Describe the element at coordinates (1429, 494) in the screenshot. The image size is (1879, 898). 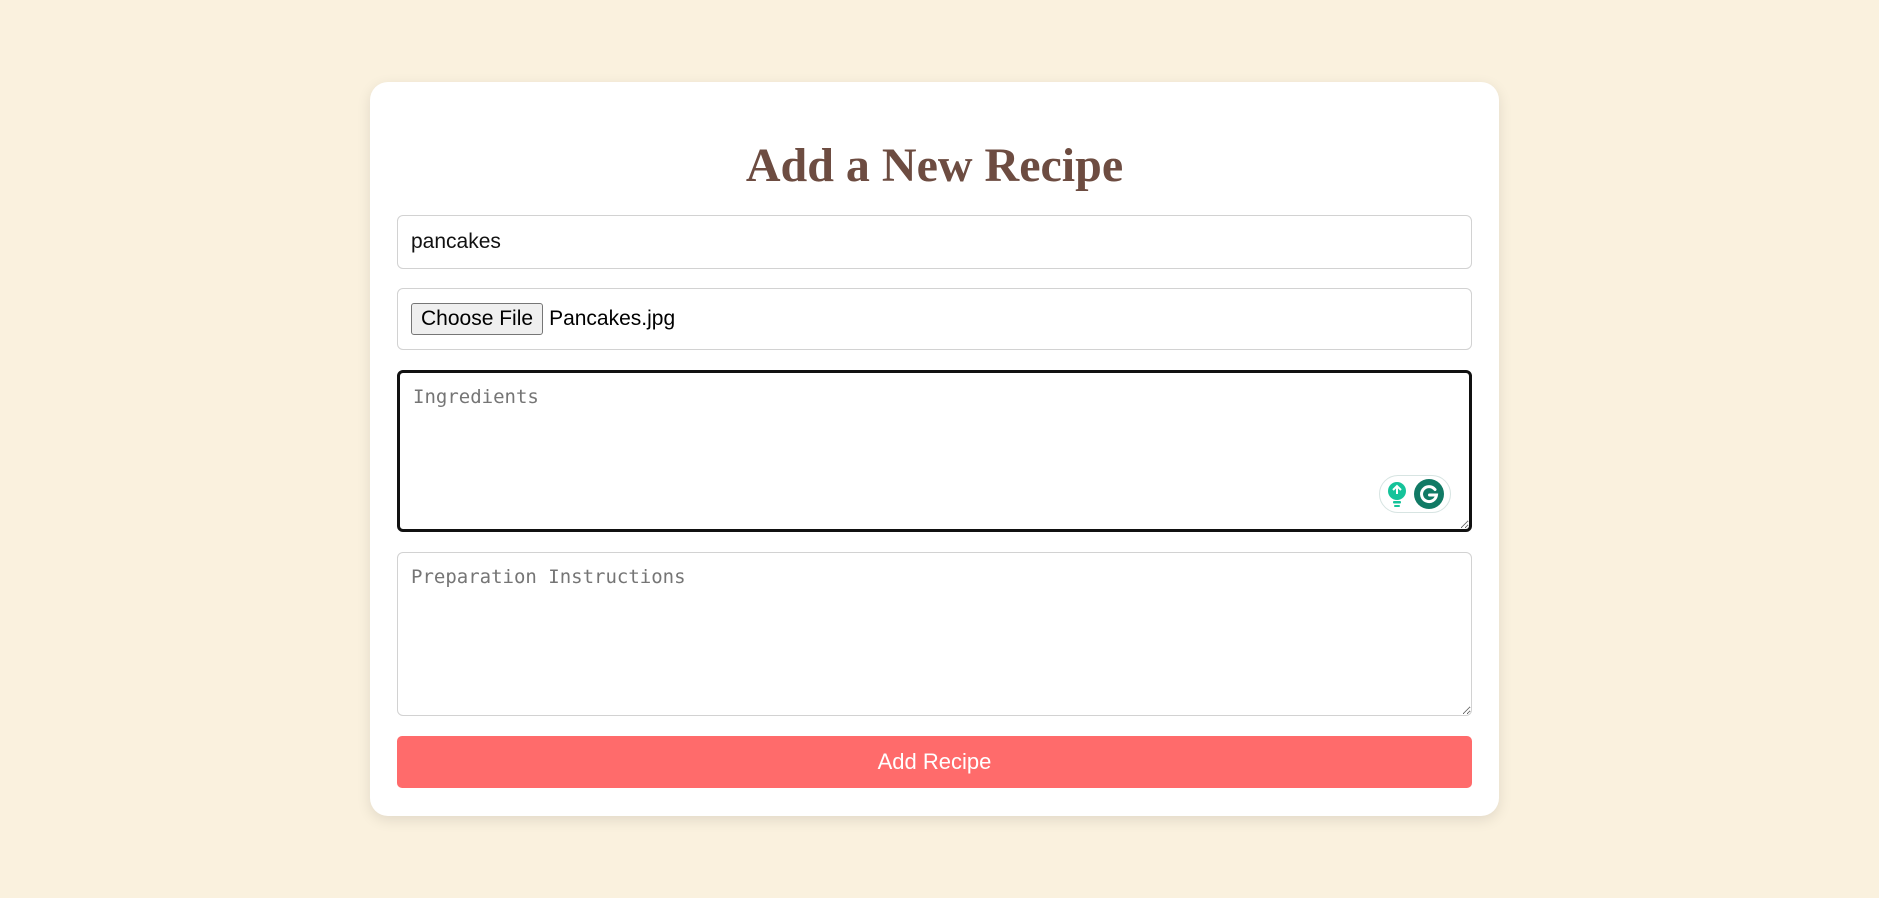
I see `grammarly-g-icon` at that location.